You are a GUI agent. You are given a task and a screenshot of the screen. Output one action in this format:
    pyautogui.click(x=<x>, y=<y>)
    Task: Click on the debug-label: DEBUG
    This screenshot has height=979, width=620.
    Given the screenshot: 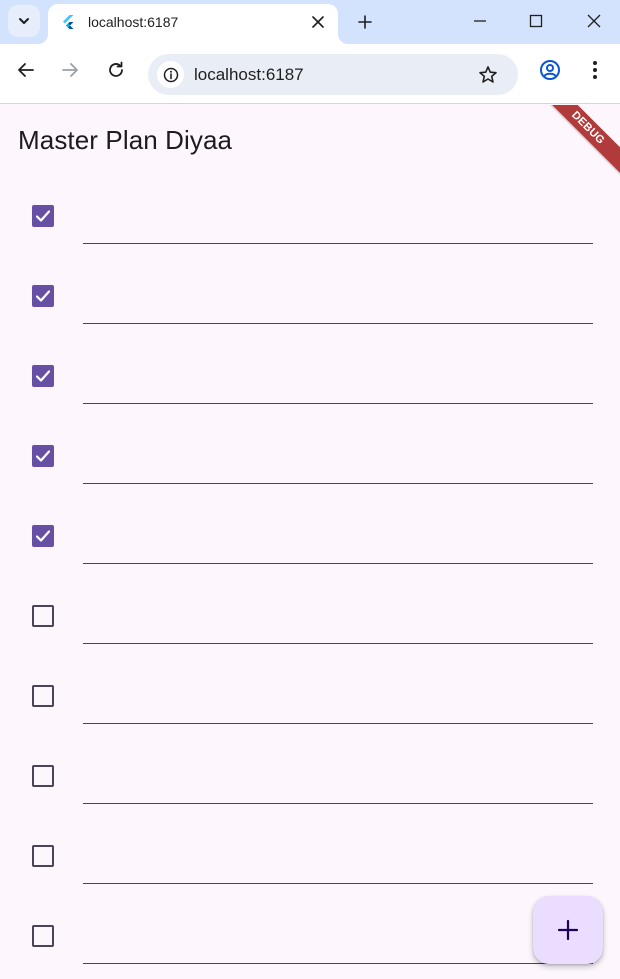 What is the action you would take?
    pyautogui.click(x=588, y=128)
    